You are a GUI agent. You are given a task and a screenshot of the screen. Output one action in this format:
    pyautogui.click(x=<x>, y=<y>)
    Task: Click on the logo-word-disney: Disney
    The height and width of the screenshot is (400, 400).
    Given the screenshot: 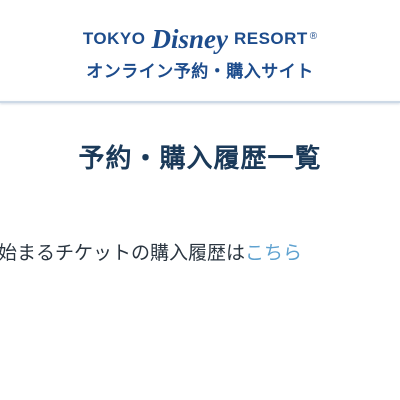 What is the action you would take?
    pyautogui.click(x=189, y=38)
    